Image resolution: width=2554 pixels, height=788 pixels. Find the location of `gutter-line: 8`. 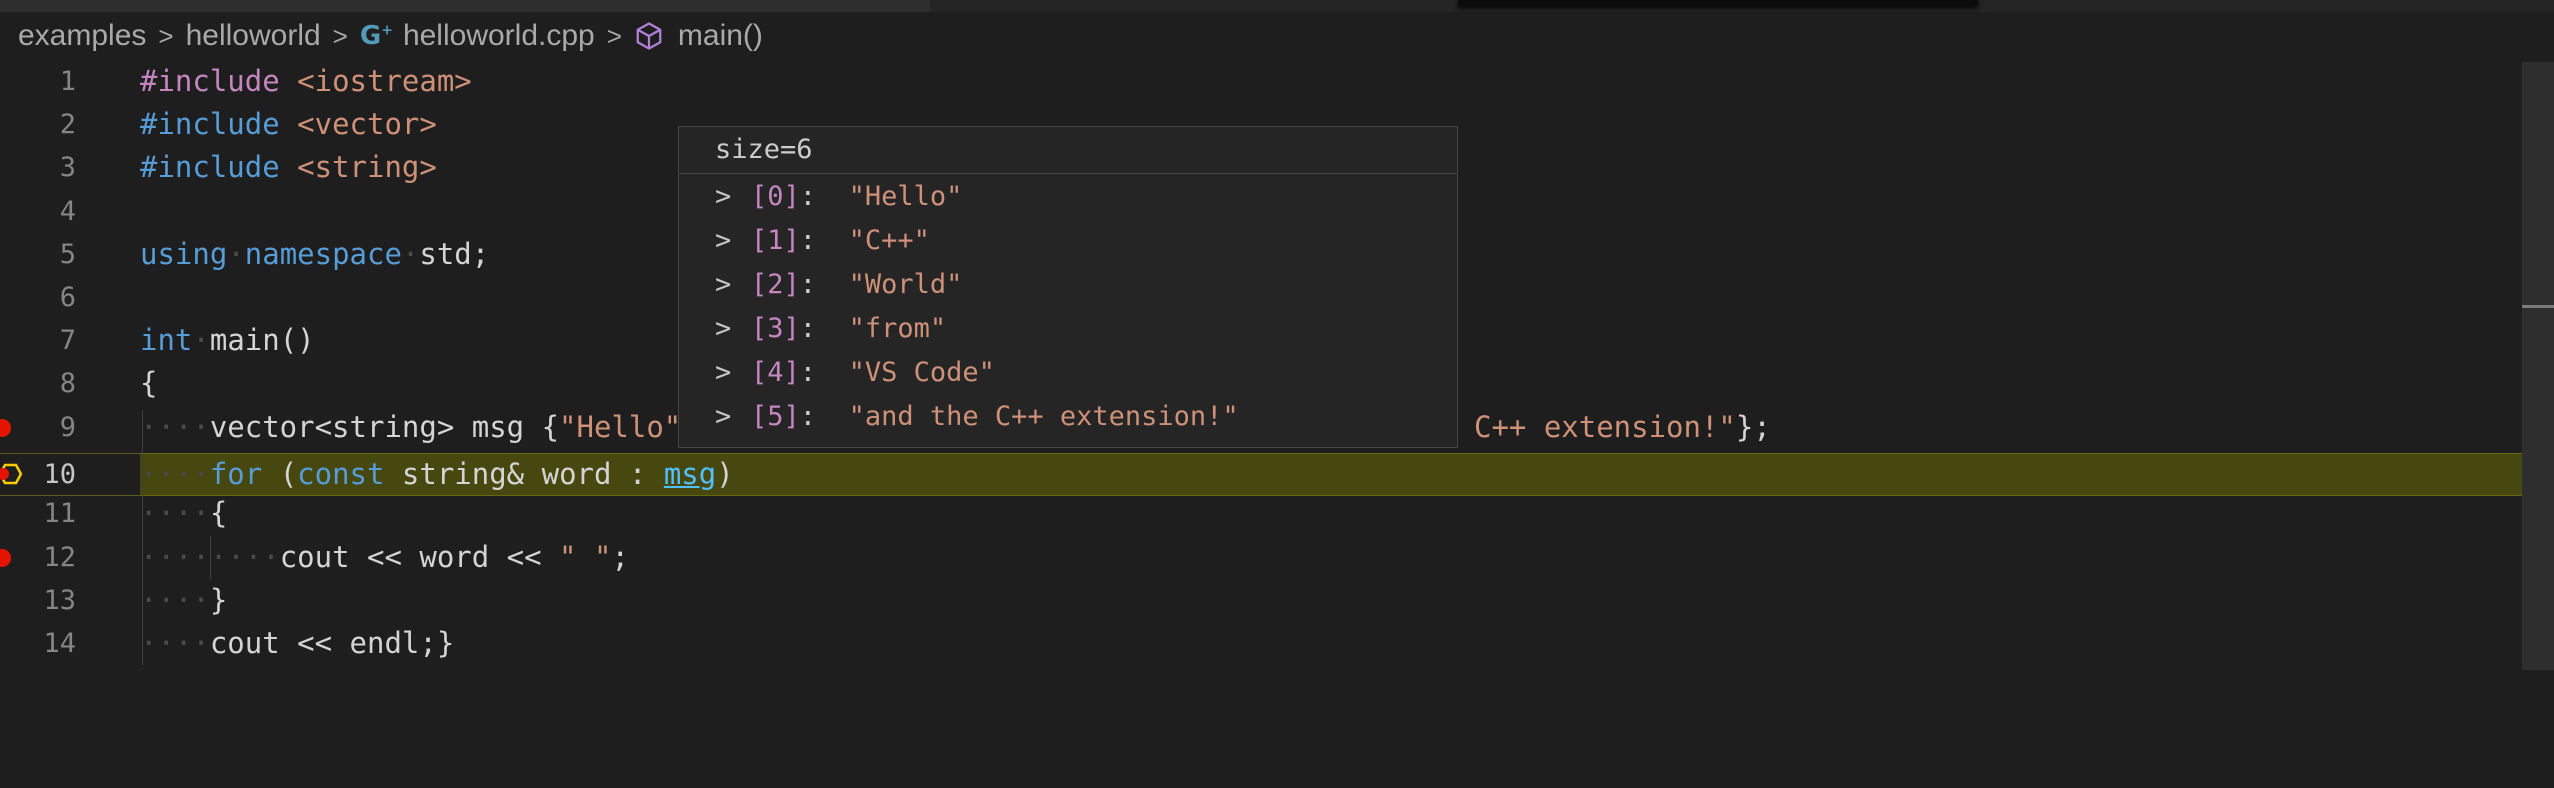

gutter-line: 8 is located at coordinates (50, 383).